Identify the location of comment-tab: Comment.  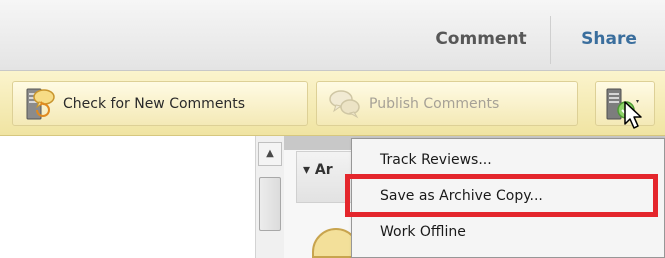
(481, 35).